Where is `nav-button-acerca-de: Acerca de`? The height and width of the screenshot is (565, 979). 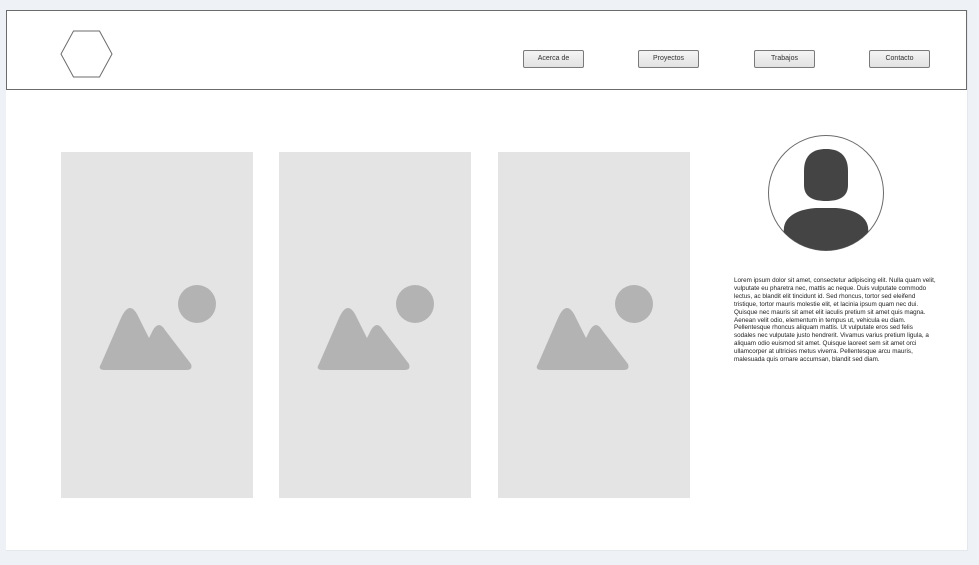 nav-button-acerca-de: Acerca de is located at coordinates (553, 59).